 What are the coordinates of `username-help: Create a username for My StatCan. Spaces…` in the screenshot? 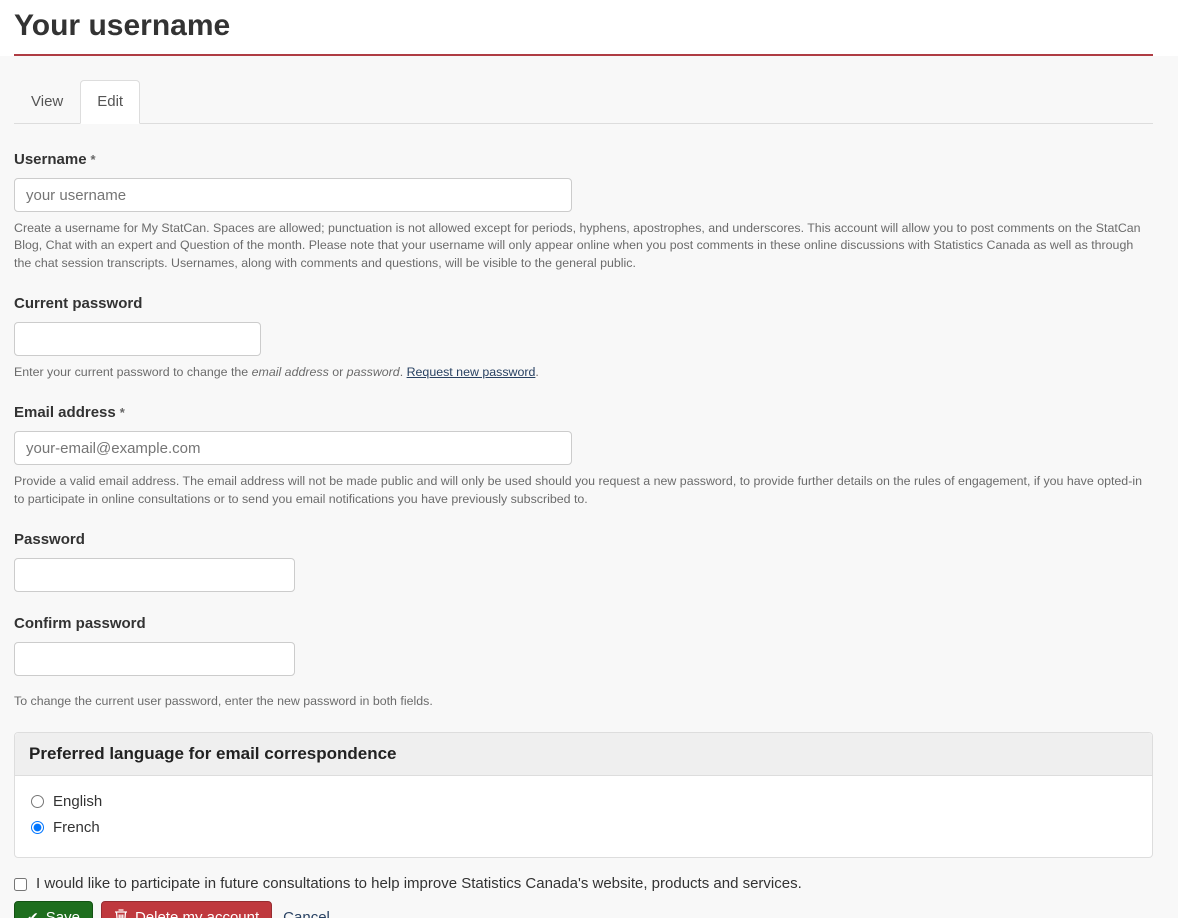 It's located at (577, 245).